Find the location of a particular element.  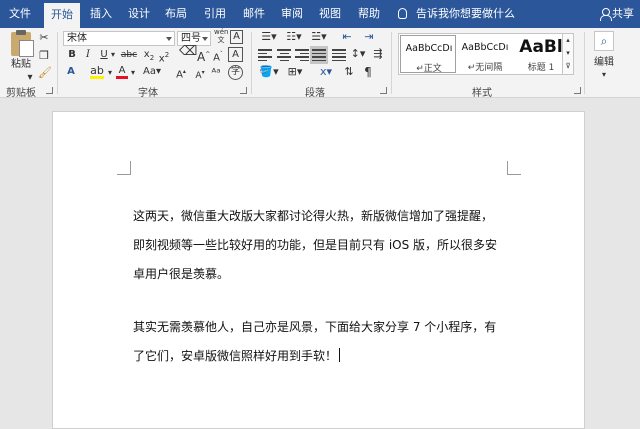

align-center-icon is located at coordinates (284, 55).